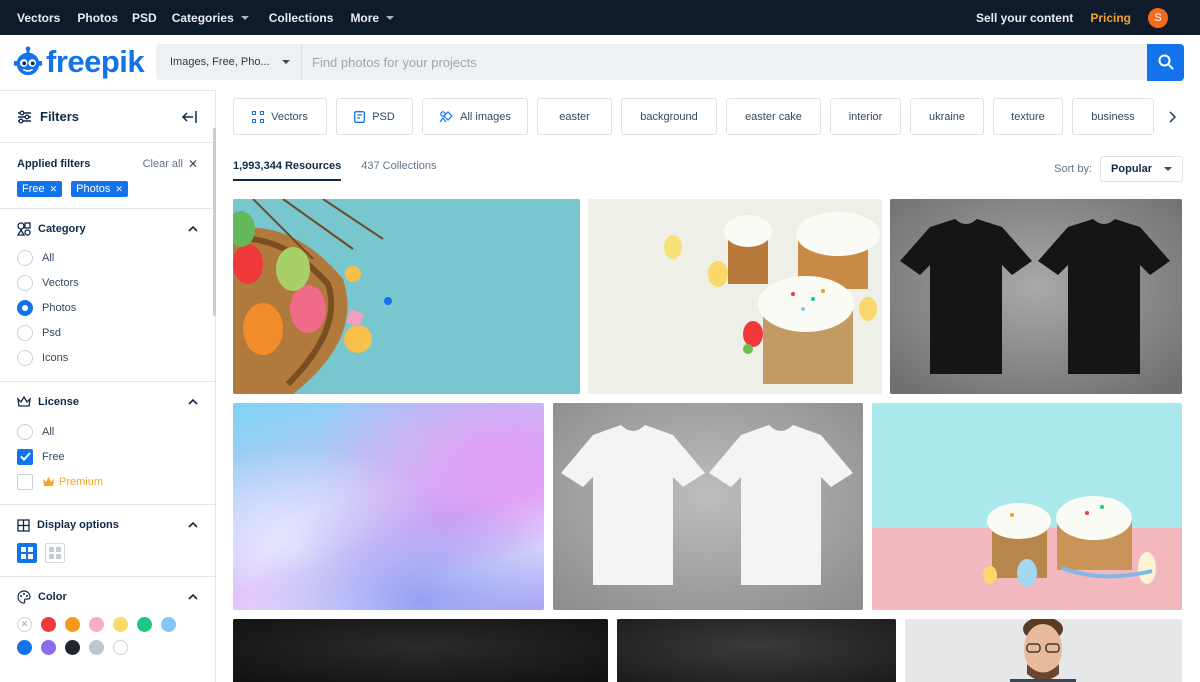 This screenshot has height=682, width=1200. Describe the element at coordinates (48, 624) in the screenshot. I see `color-swatch-red` at that location.